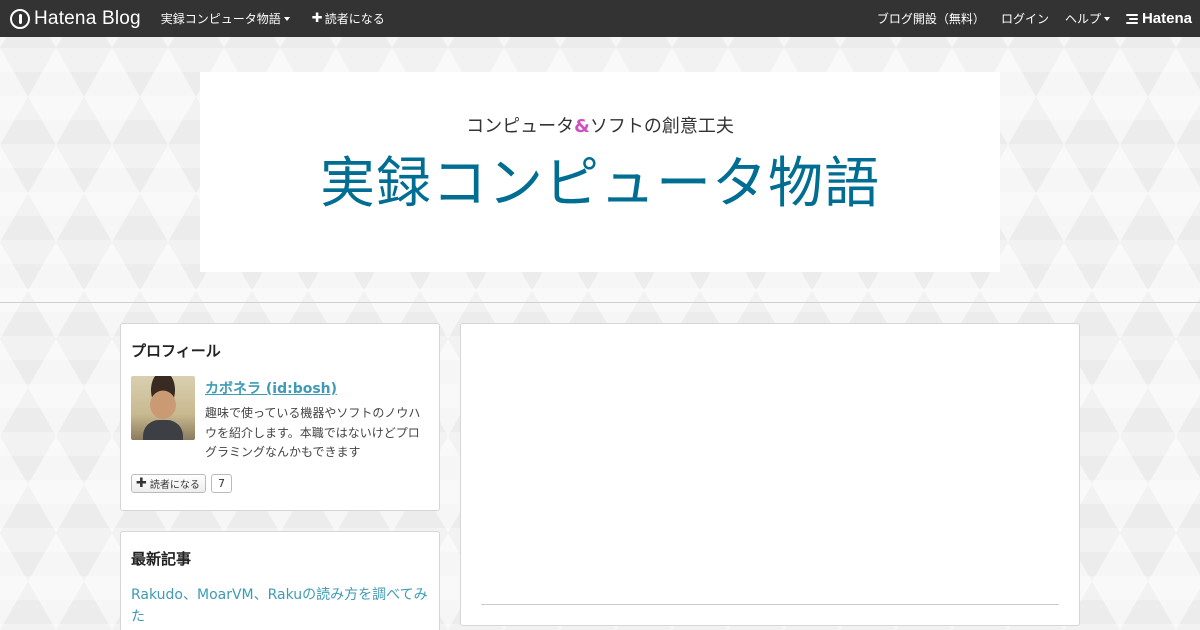  I want to click on open-blog-link: ブログ開設（無料）, so click(931, 18).